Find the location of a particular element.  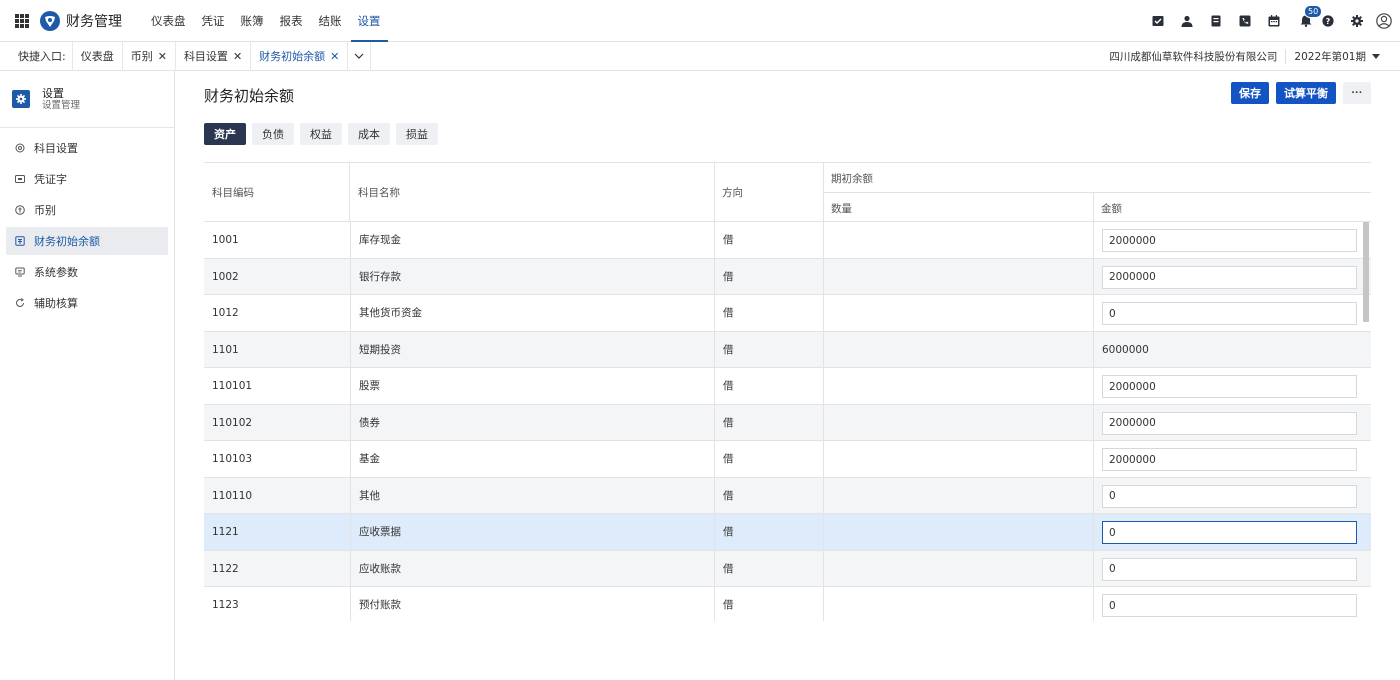

quick-tab-2: 科目设置 ✕ is located at coordinates (212, 56).